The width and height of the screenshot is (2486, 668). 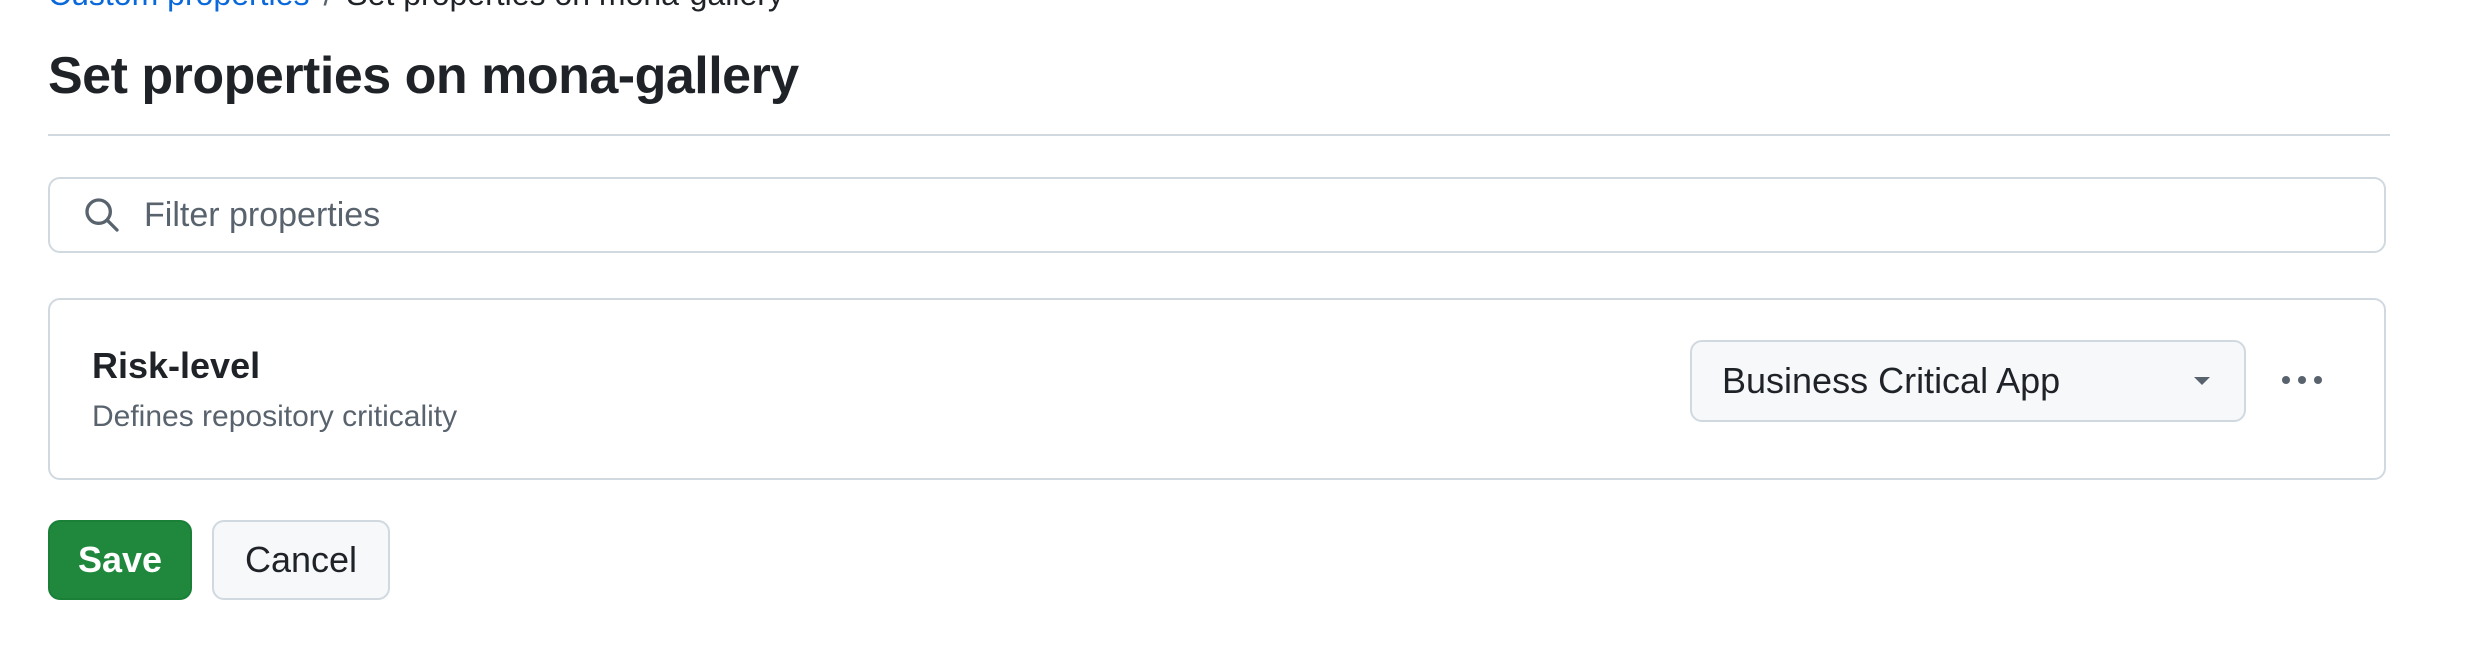 I want to click on property-value-select: Business Critical App, so click(x=1968, y=381).